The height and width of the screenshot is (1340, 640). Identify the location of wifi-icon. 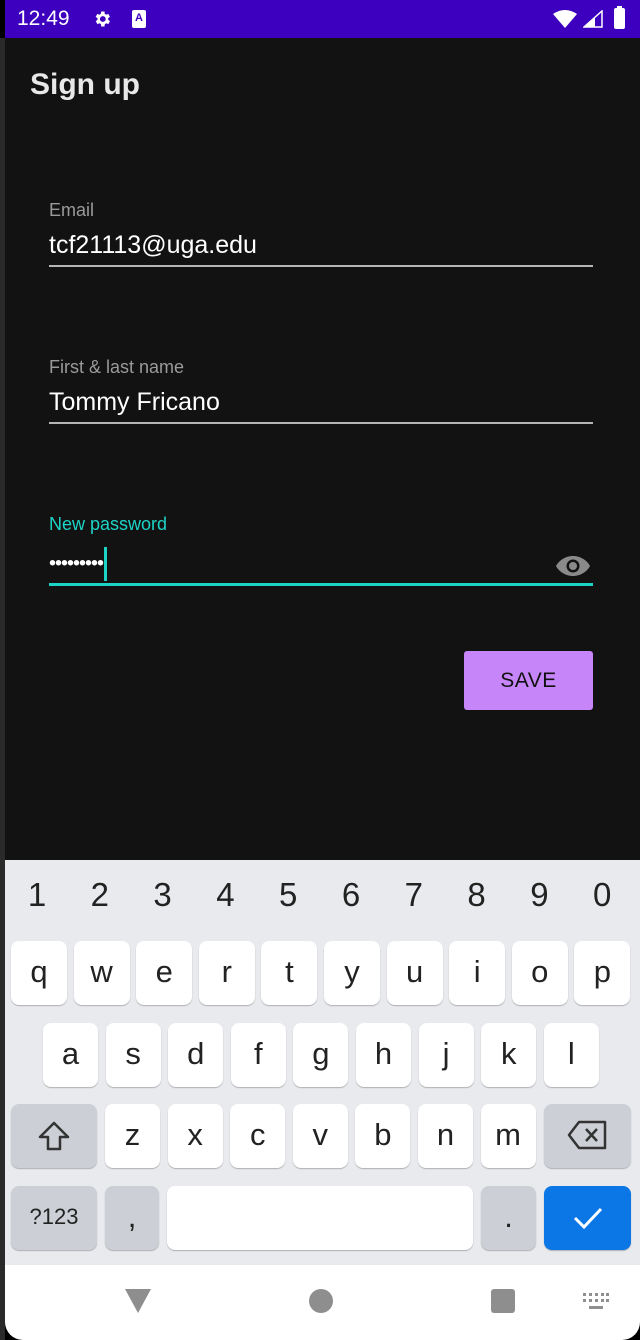
(565, 19).